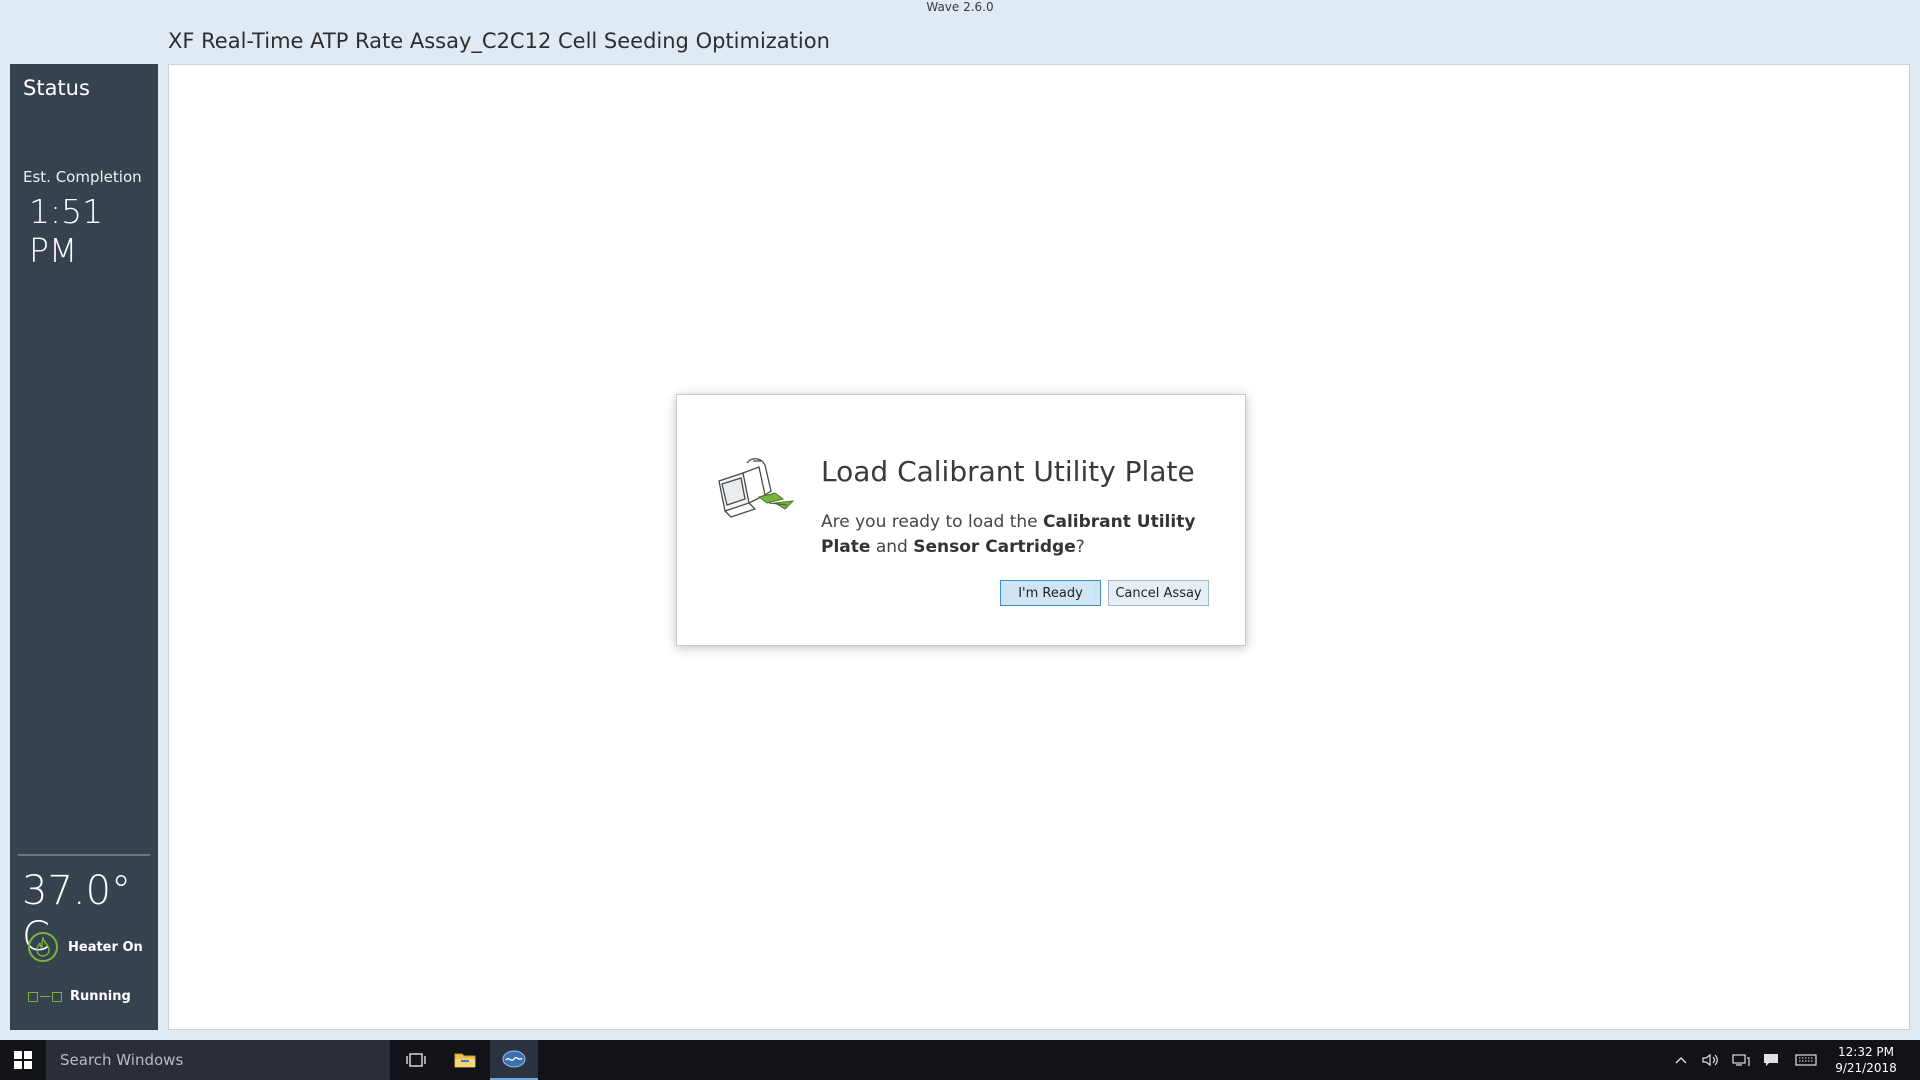 The width and height of the screenshot is (1920, 1080). Describe the element at coordinates (218, 1060) in the screenshot. I see `taskbar-search-box: Search Windows` at that location.